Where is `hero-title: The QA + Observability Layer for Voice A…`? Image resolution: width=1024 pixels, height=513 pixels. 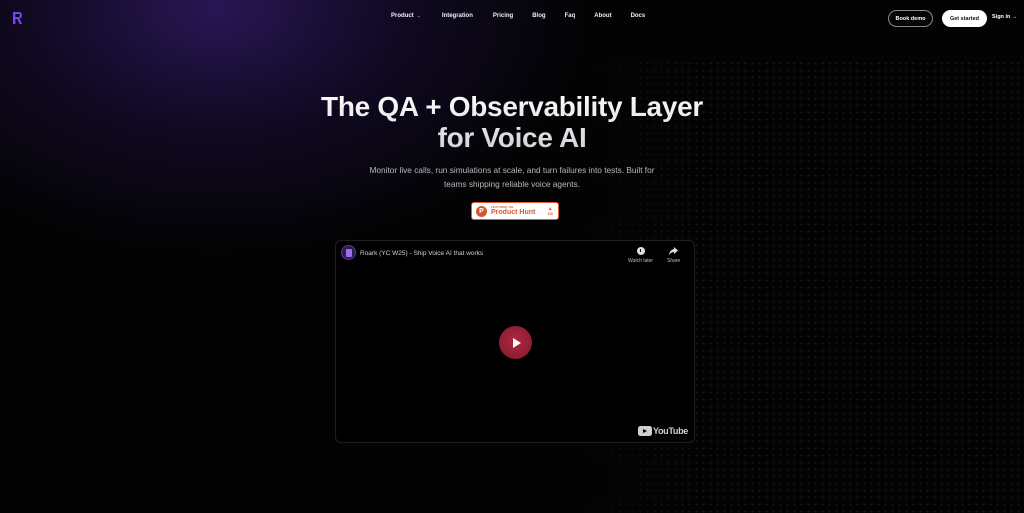 hero-title: The QA + Observability Layer for Voice A… is located at coordinates (512, 122).